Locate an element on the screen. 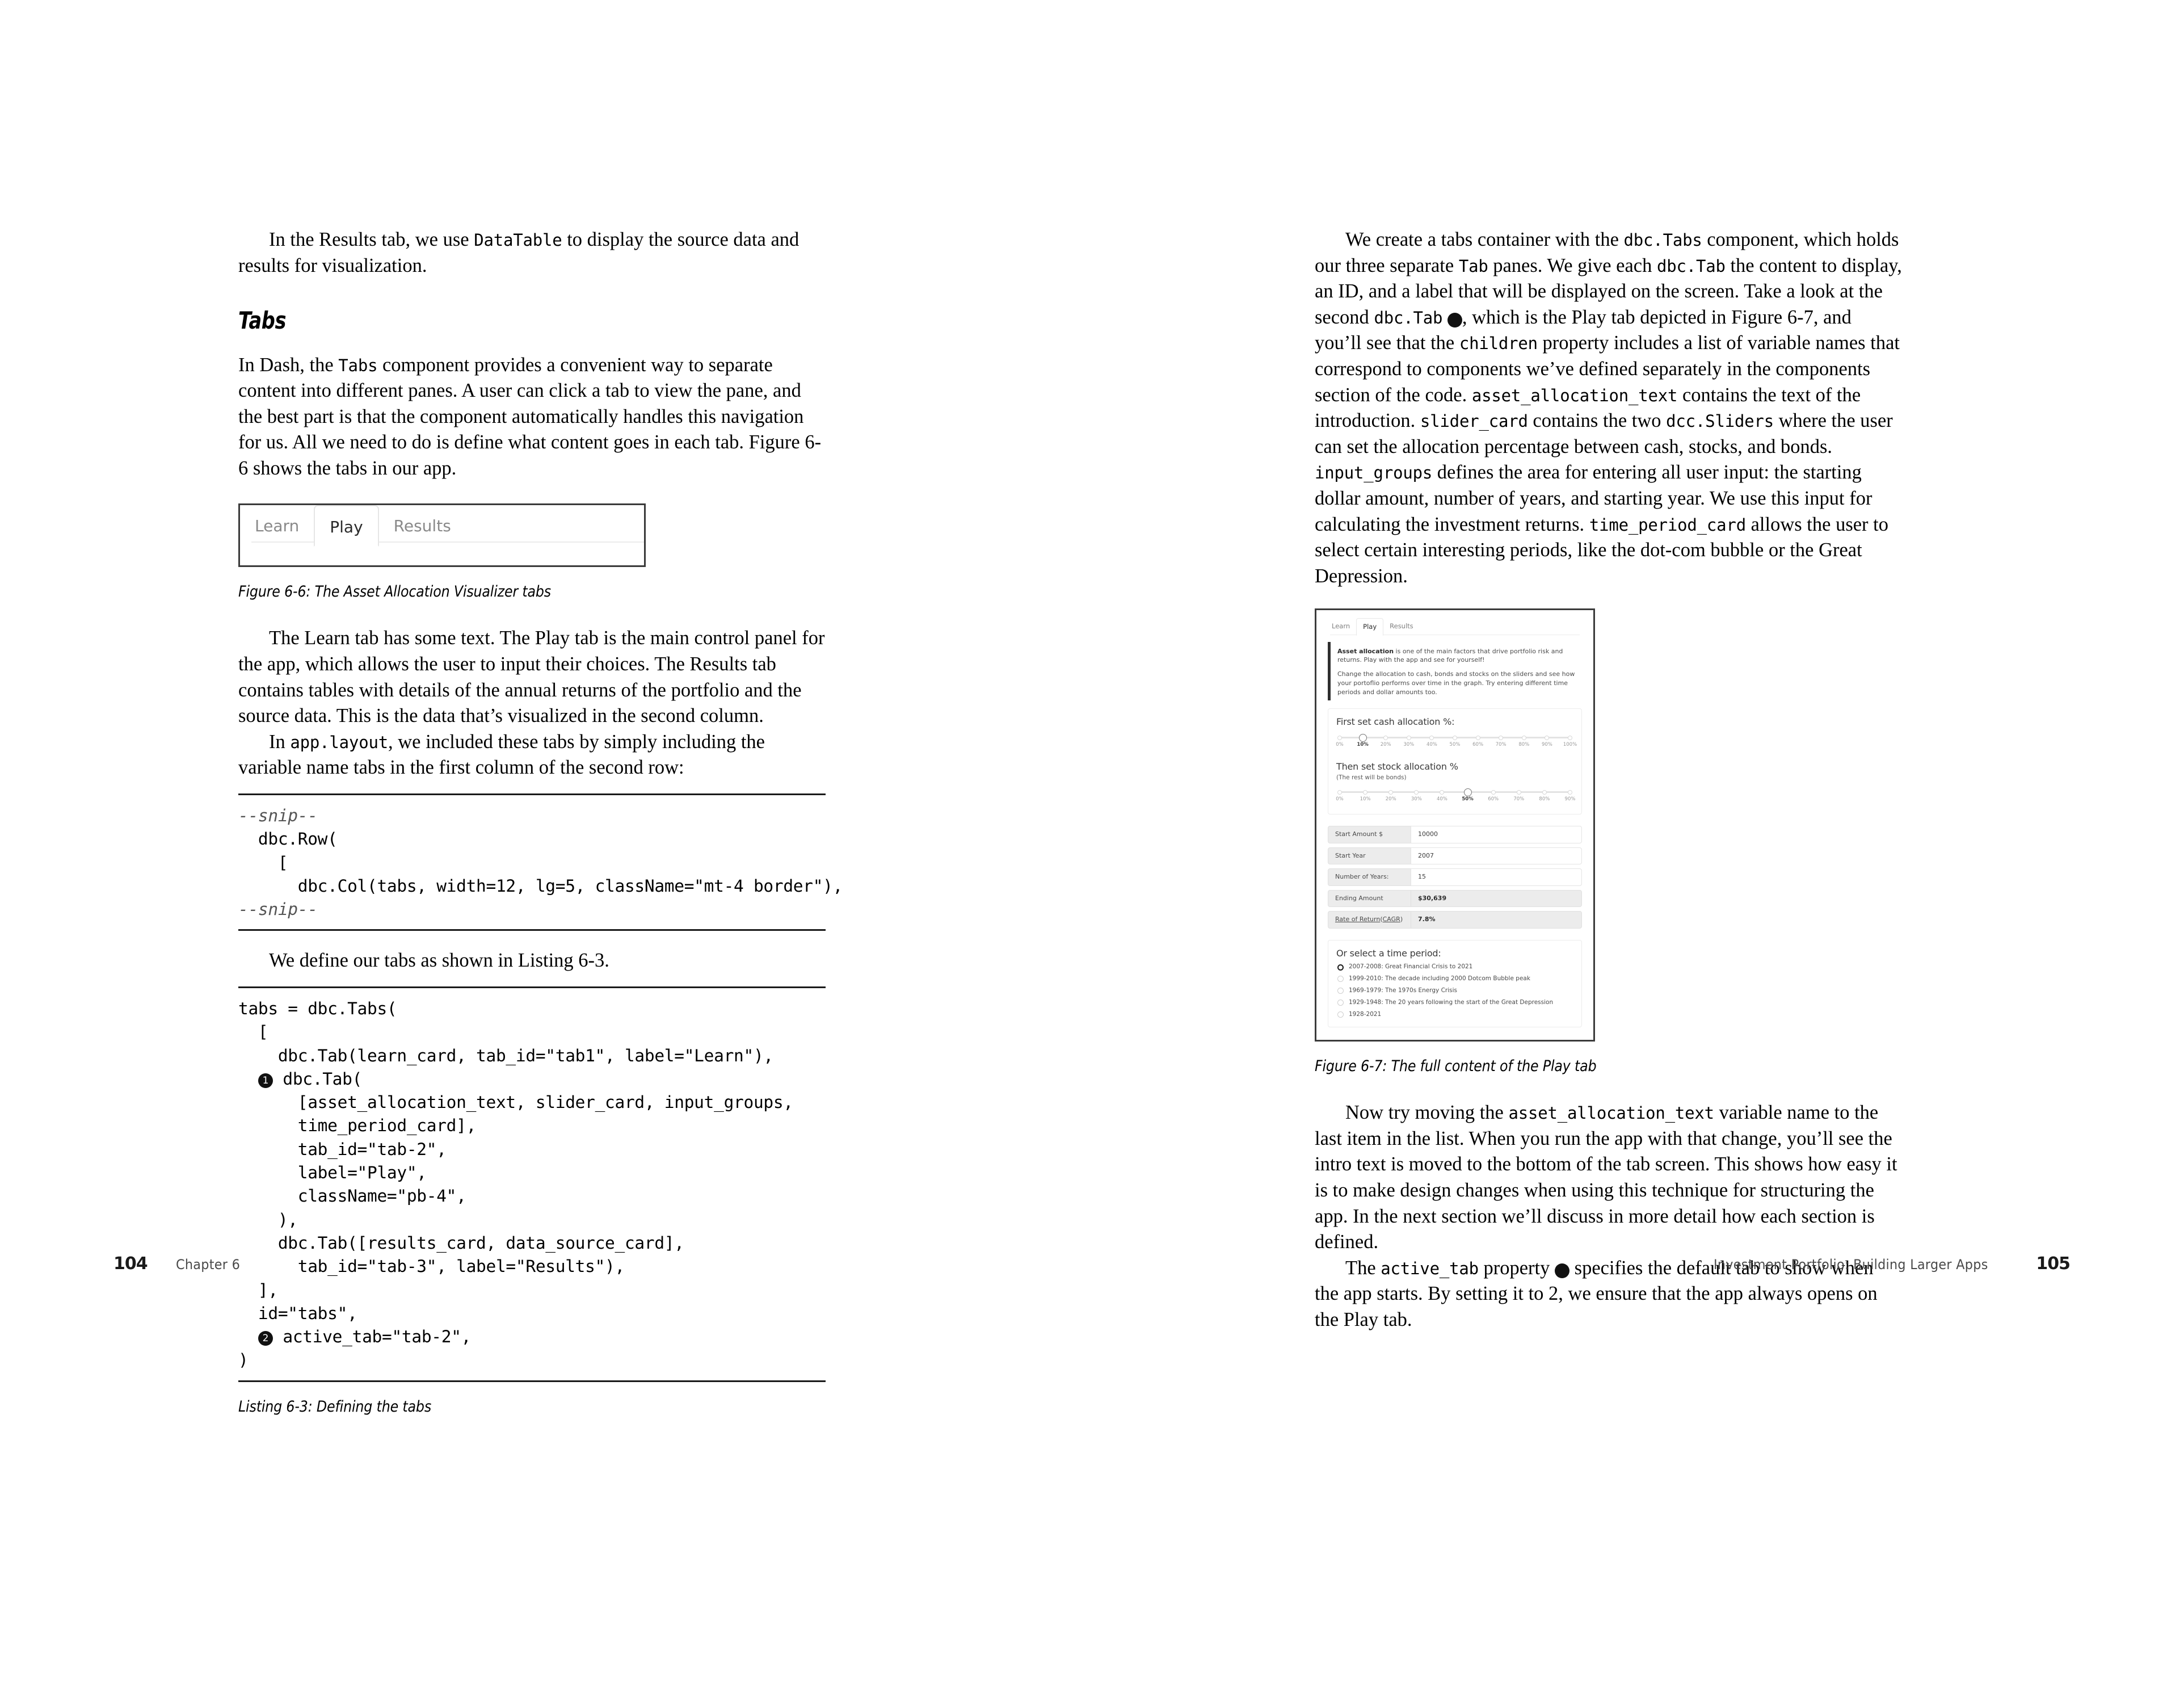 Image resolution: width=2184 pixels, height=1688 pixels. f7-tabstrip: Learn Play Results is located at coordinates (1454, 627).